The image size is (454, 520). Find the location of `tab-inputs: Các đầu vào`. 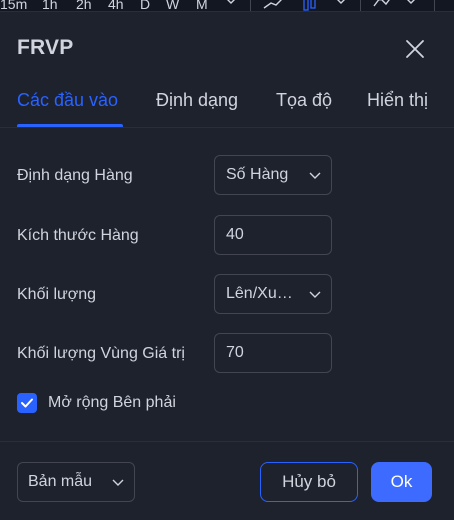

tab-inputs: Các đầu vào is located at coordinates (67, 100).